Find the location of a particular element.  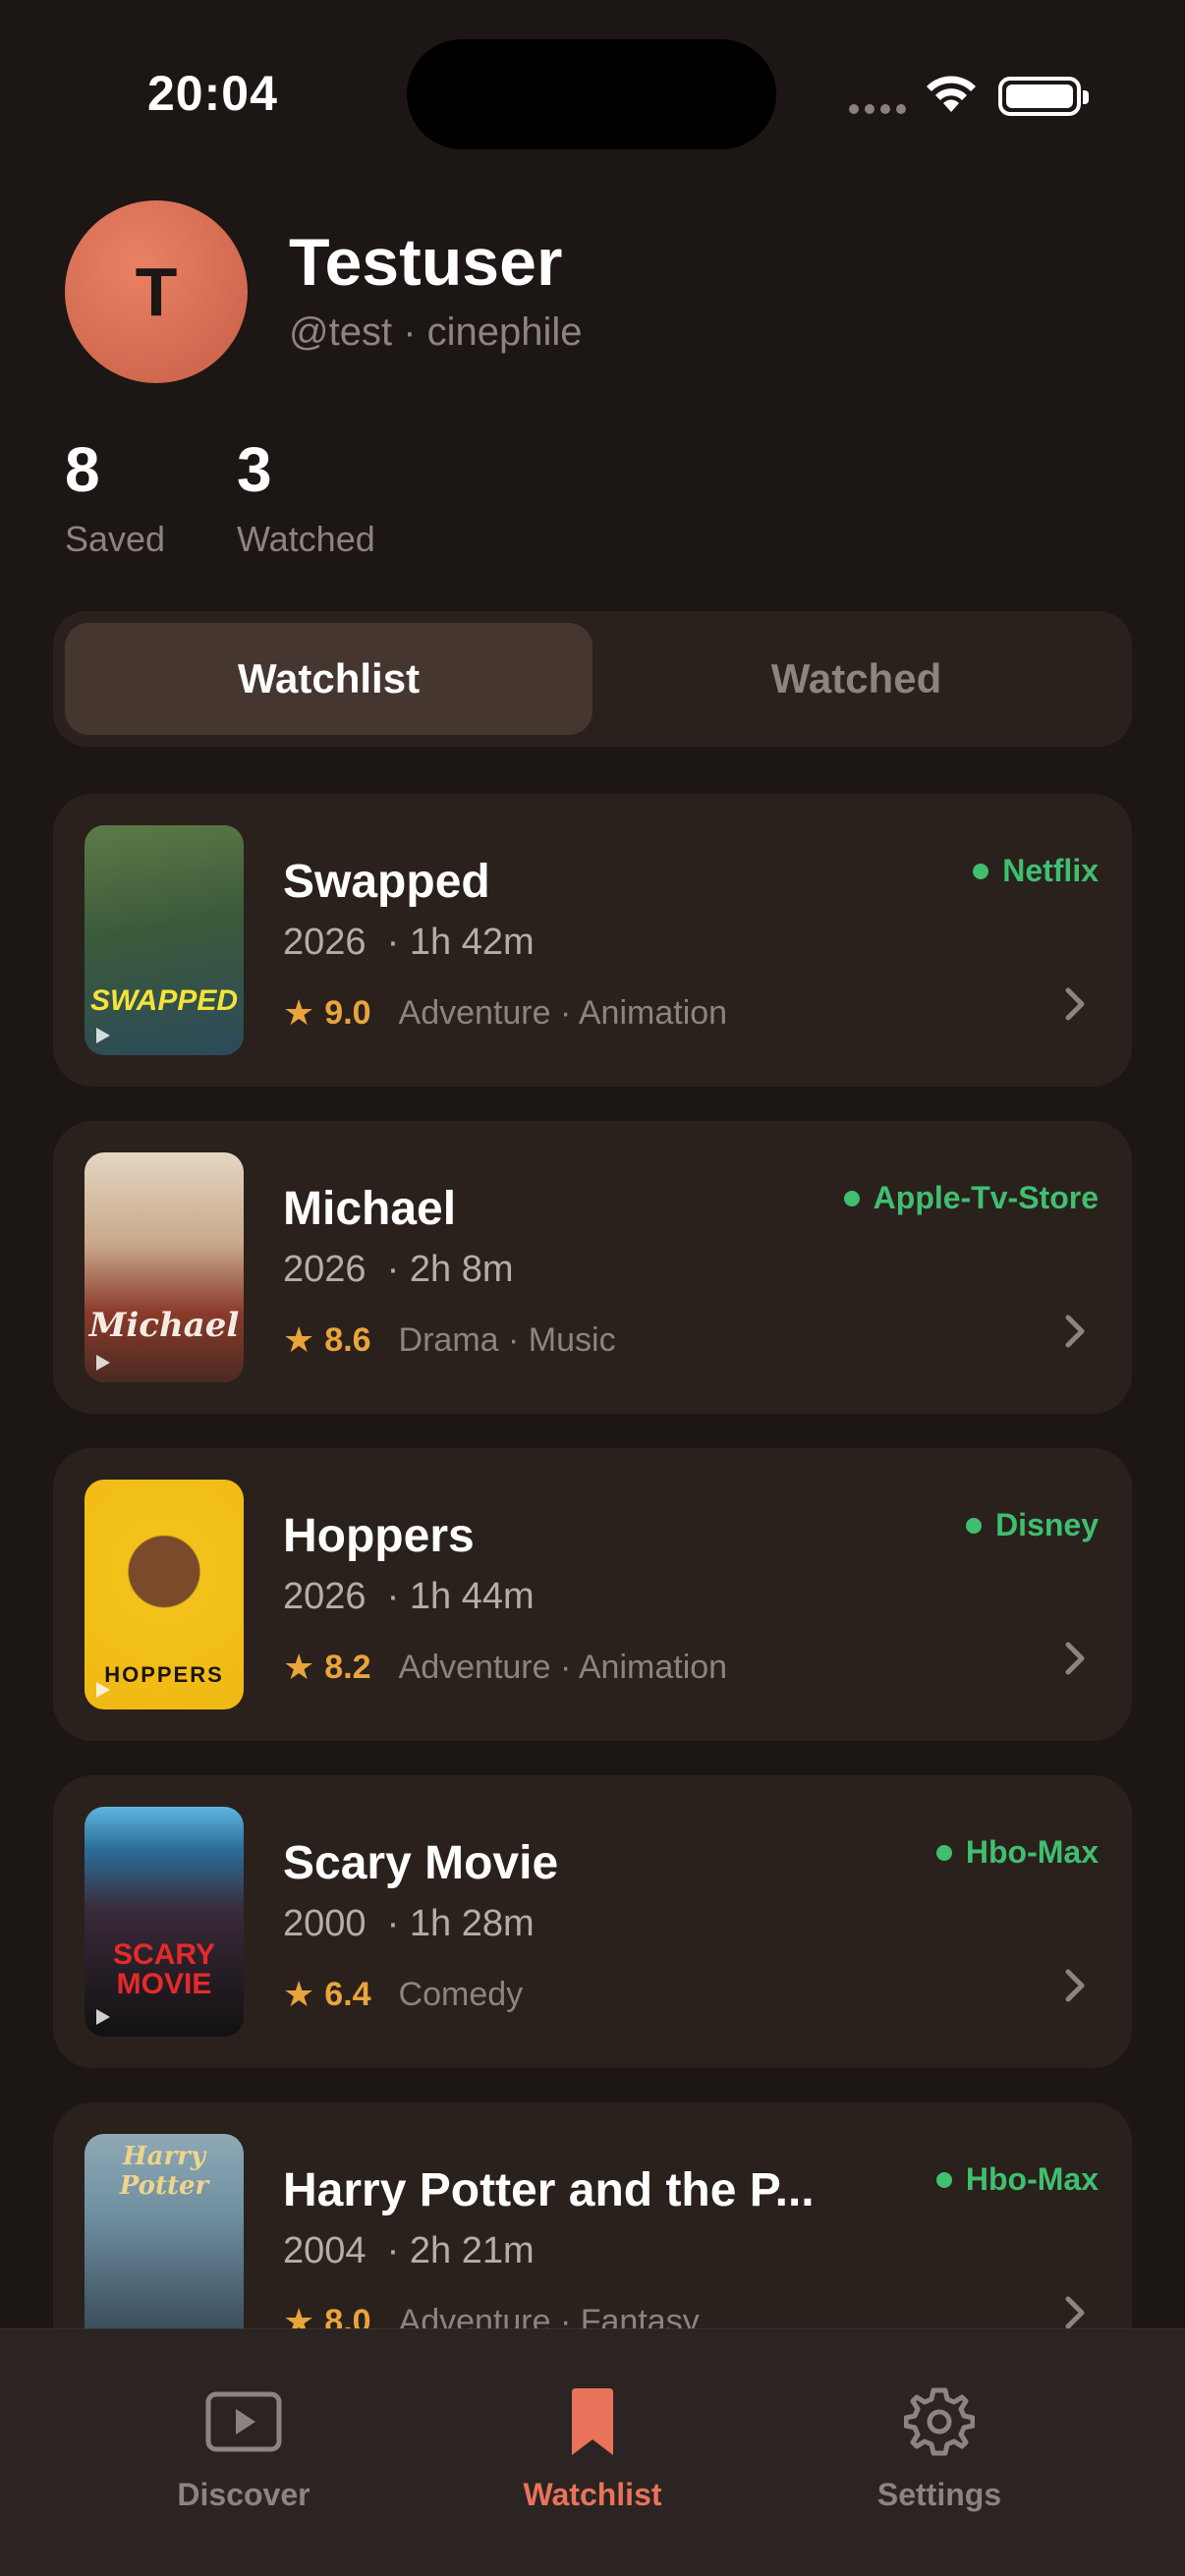

tab-watchlist: Watchlist is located at coordinates (592, 2449).